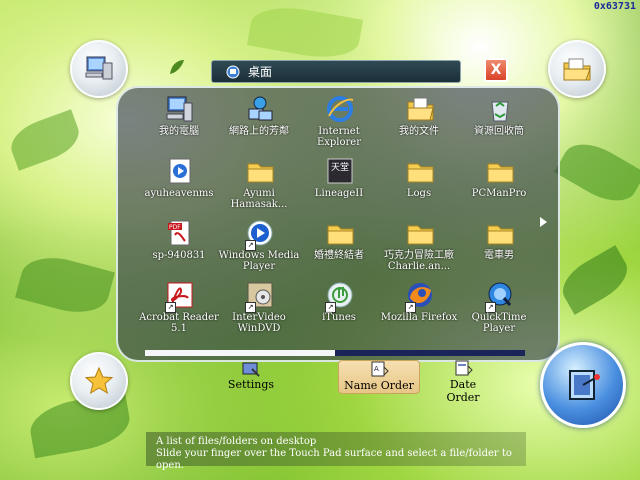  What do you see at coordinates (180, 171) in the screenshot?
I see `media-file-icon` at bounding box center [180, 171].